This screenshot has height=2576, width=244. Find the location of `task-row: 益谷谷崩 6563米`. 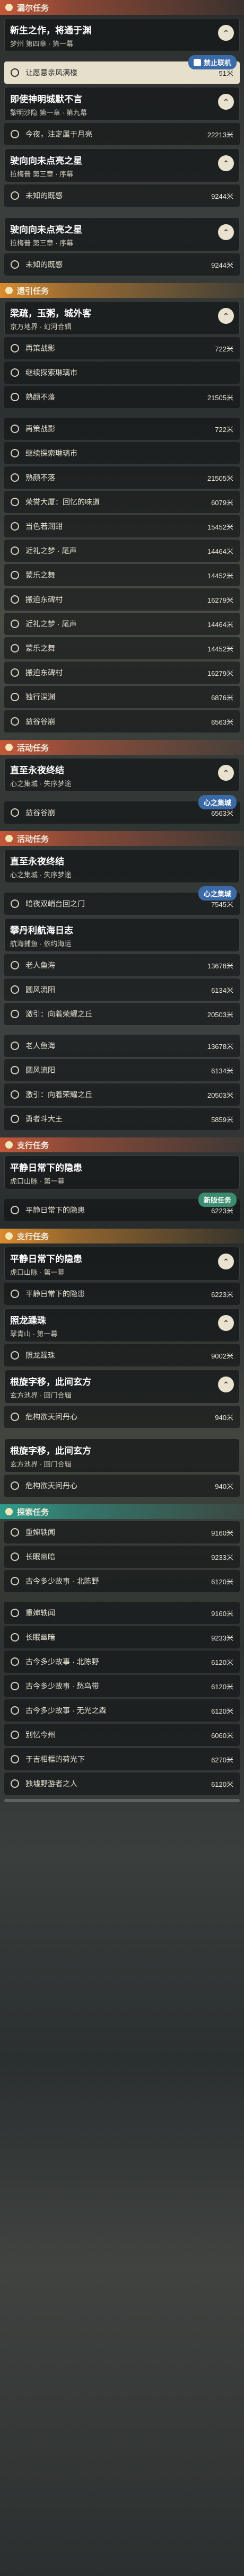

task-row: 益谷谷崩 6563米 is located at coordinates (122, 721).